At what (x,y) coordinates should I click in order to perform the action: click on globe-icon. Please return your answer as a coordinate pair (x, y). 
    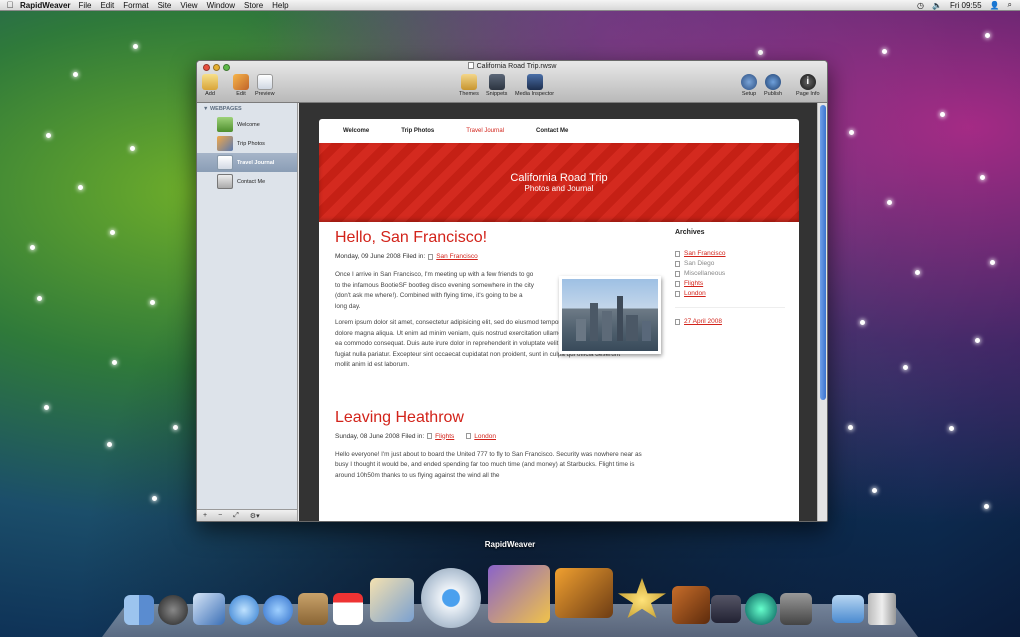
    Looking at the image, I should click on (773, 82).